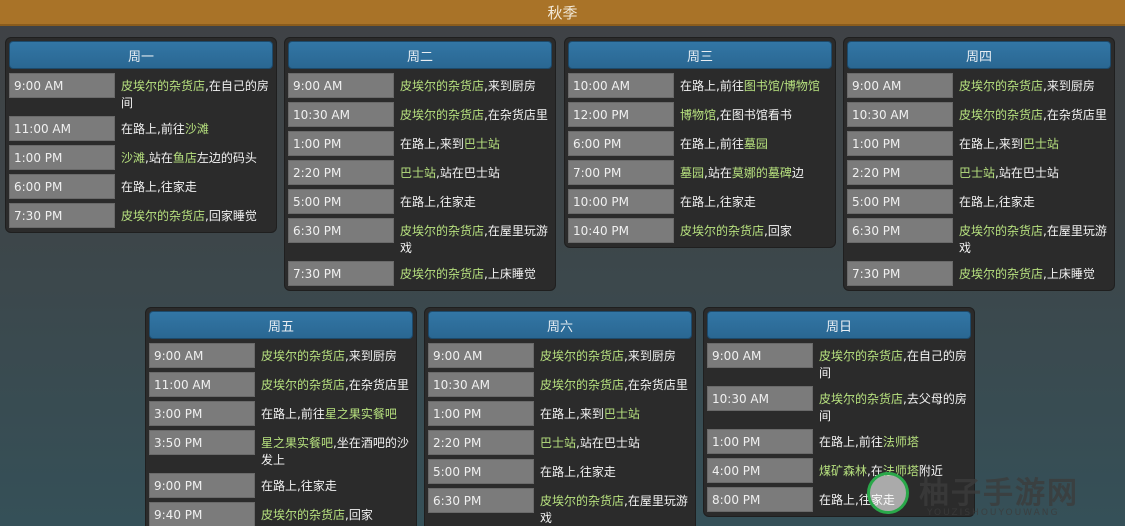 The height and width of the screenshot is (526, 1125). What do you see at coordinates (753, 113) in the screenshot?
I see `activity-description: 博物馆,在图书馆看书` at bounding box center [753, 113].